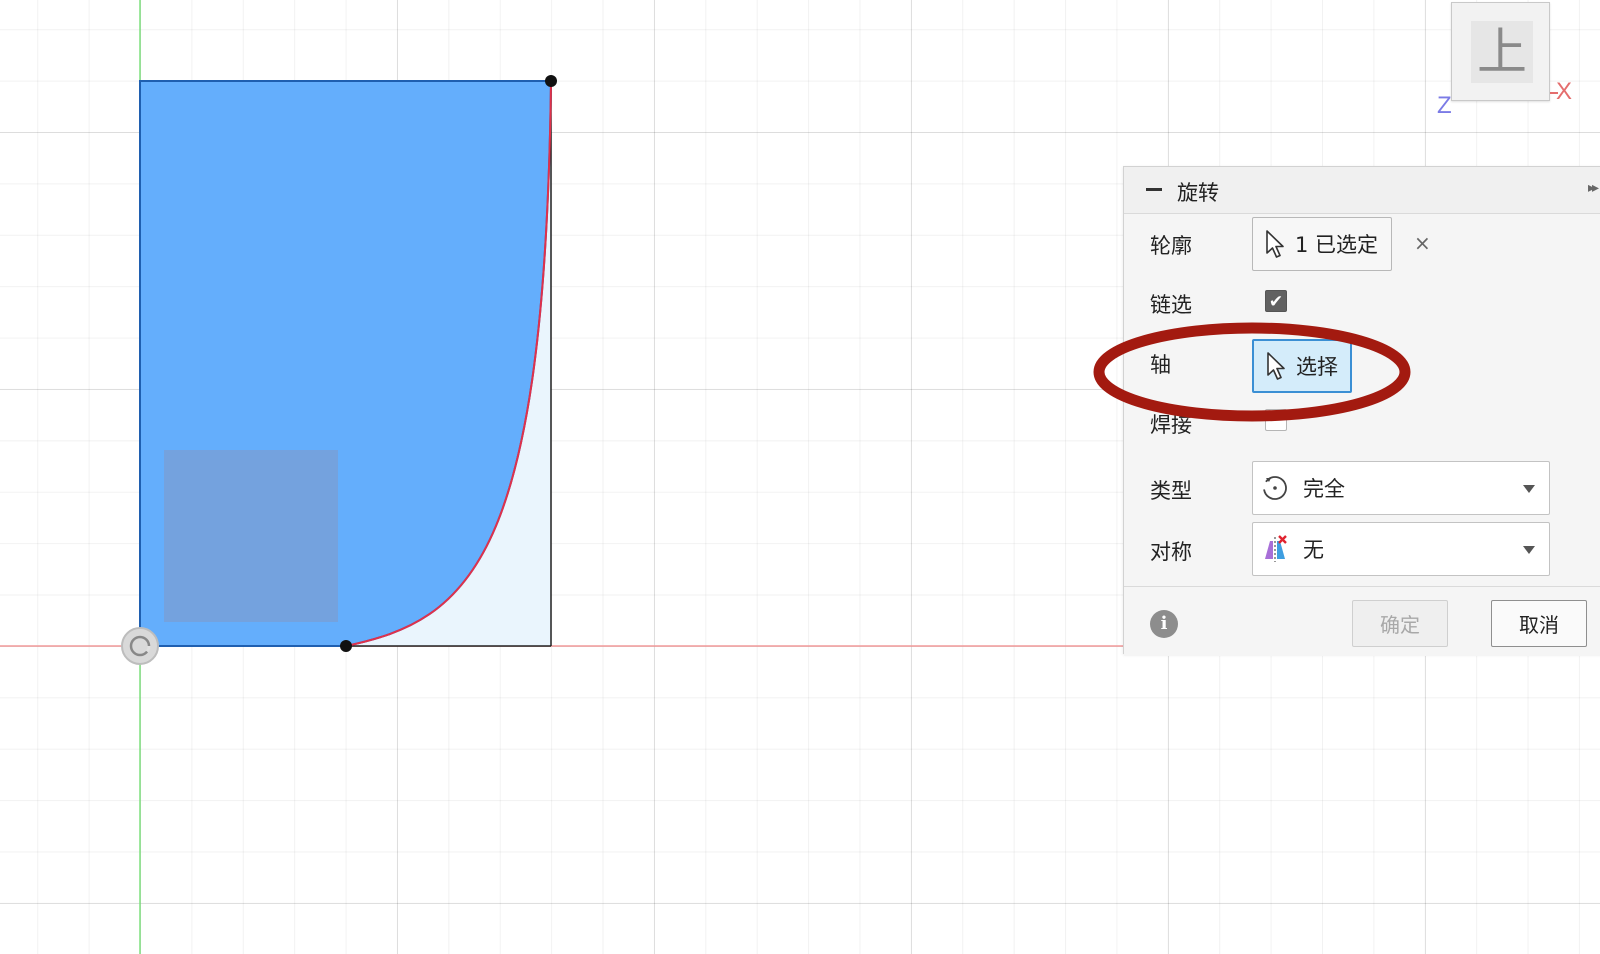 This screenshot has width=1600, height=954. I want to click on weld-checkbox, so click(1276, 420).